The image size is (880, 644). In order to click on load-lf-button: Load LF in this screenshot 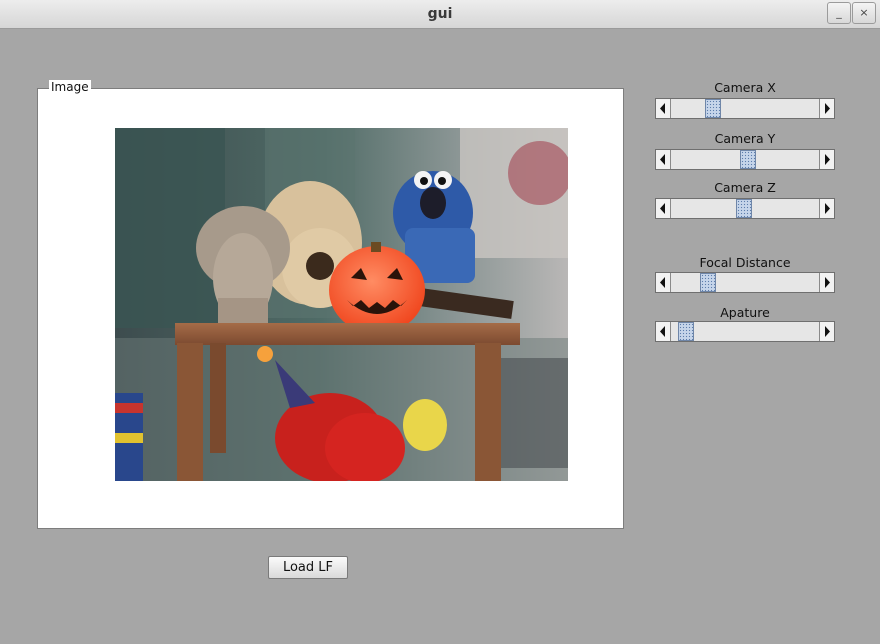, I will do `click(308, 567)`.